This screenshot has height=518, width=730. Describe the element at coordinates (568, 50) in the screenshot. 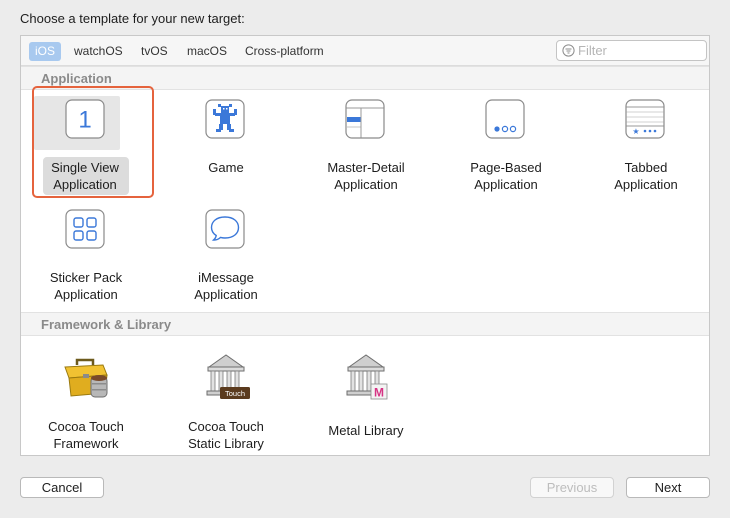

I see `filter-icon` at that location.